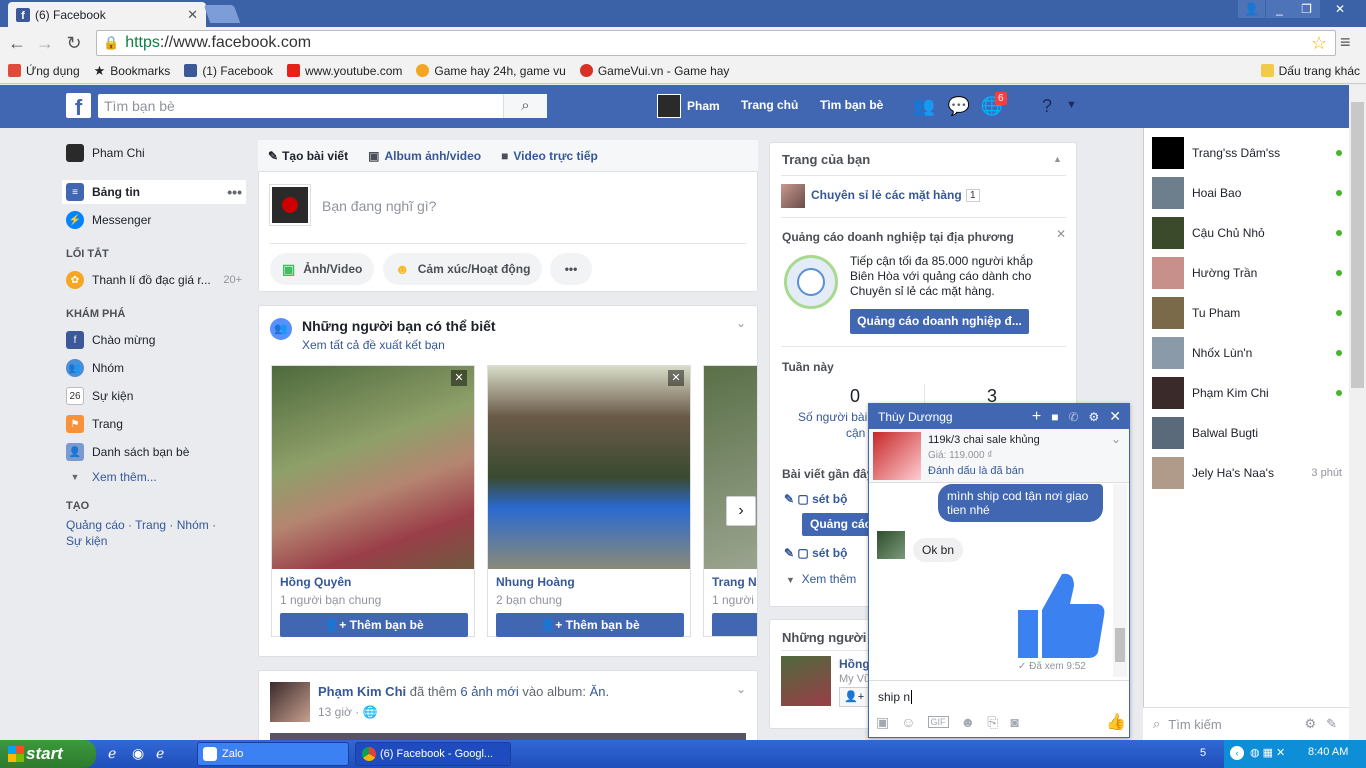  I want to click on scrollbar-thumb, so click(1357, 245).